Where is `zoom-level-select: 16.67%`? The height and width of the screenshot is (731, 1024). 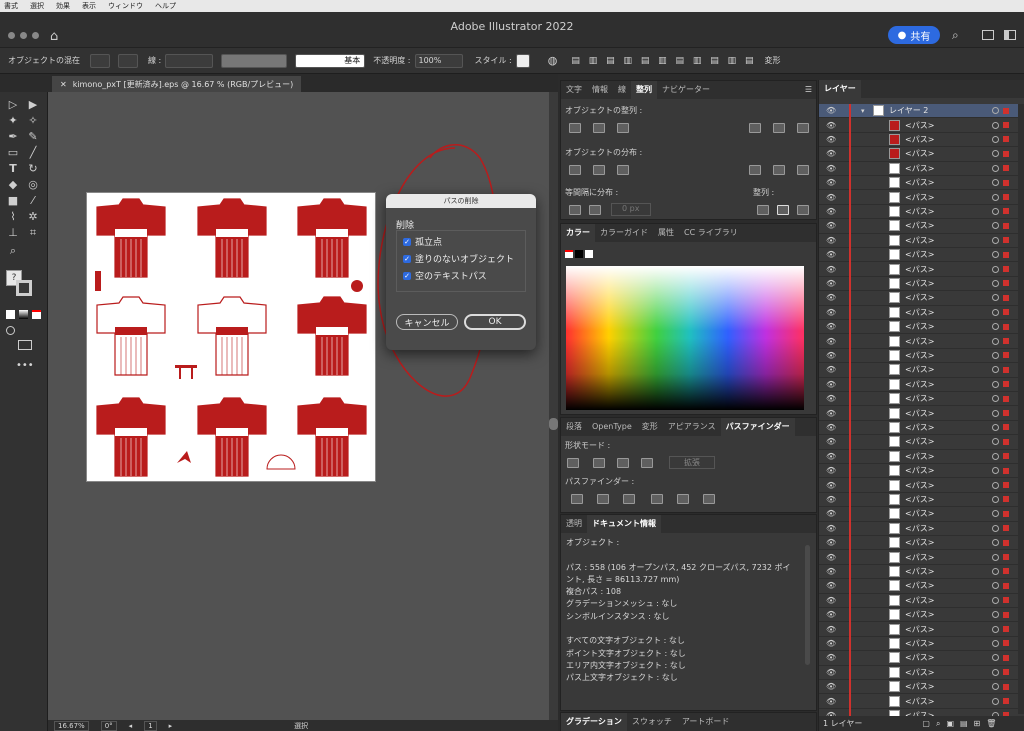 zoom-level-select: 16.67% is located at coordinates (71, 725).